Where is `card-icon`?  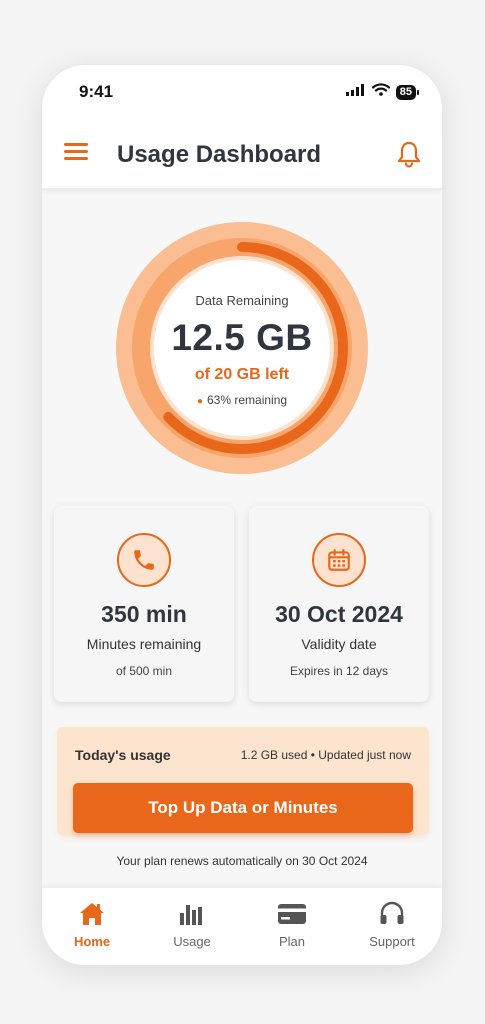
card-icon is located at coordinates (292, 914).